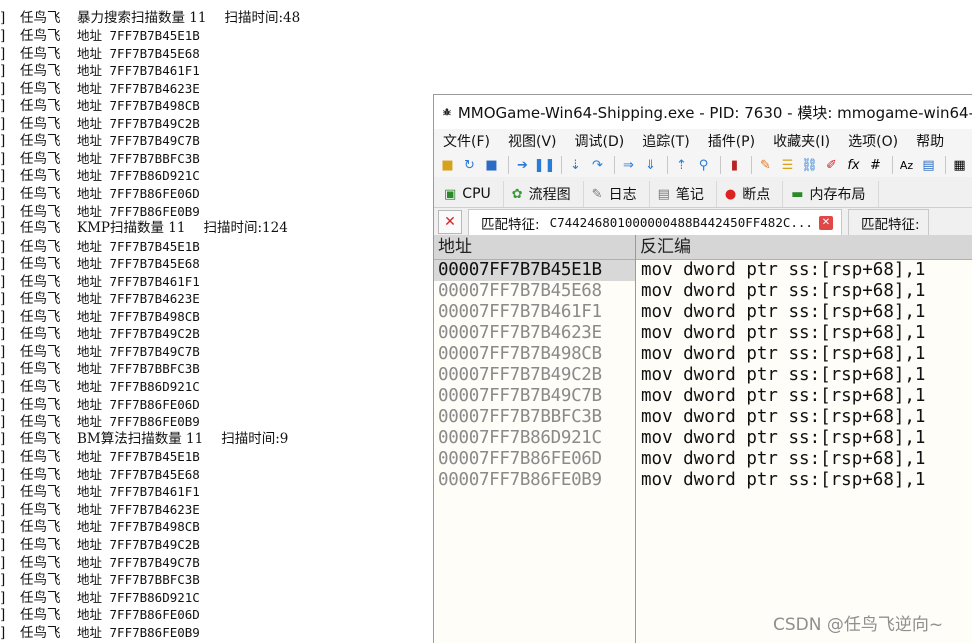 This screenshot has width=972, height=643. I want to click on address-cell: 00007FF7B7B4623E, so click(535, 333).